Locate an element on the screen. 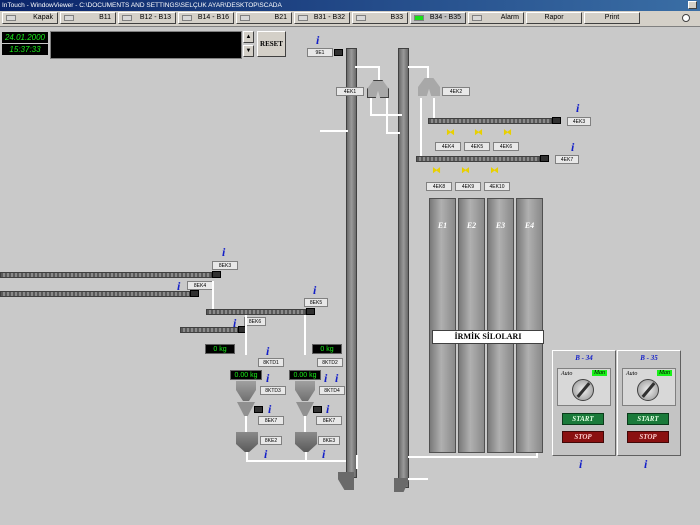 This screenshot has height=525, width=700. equipment-tag: 4EK4 is located at coordinates (448, 146).